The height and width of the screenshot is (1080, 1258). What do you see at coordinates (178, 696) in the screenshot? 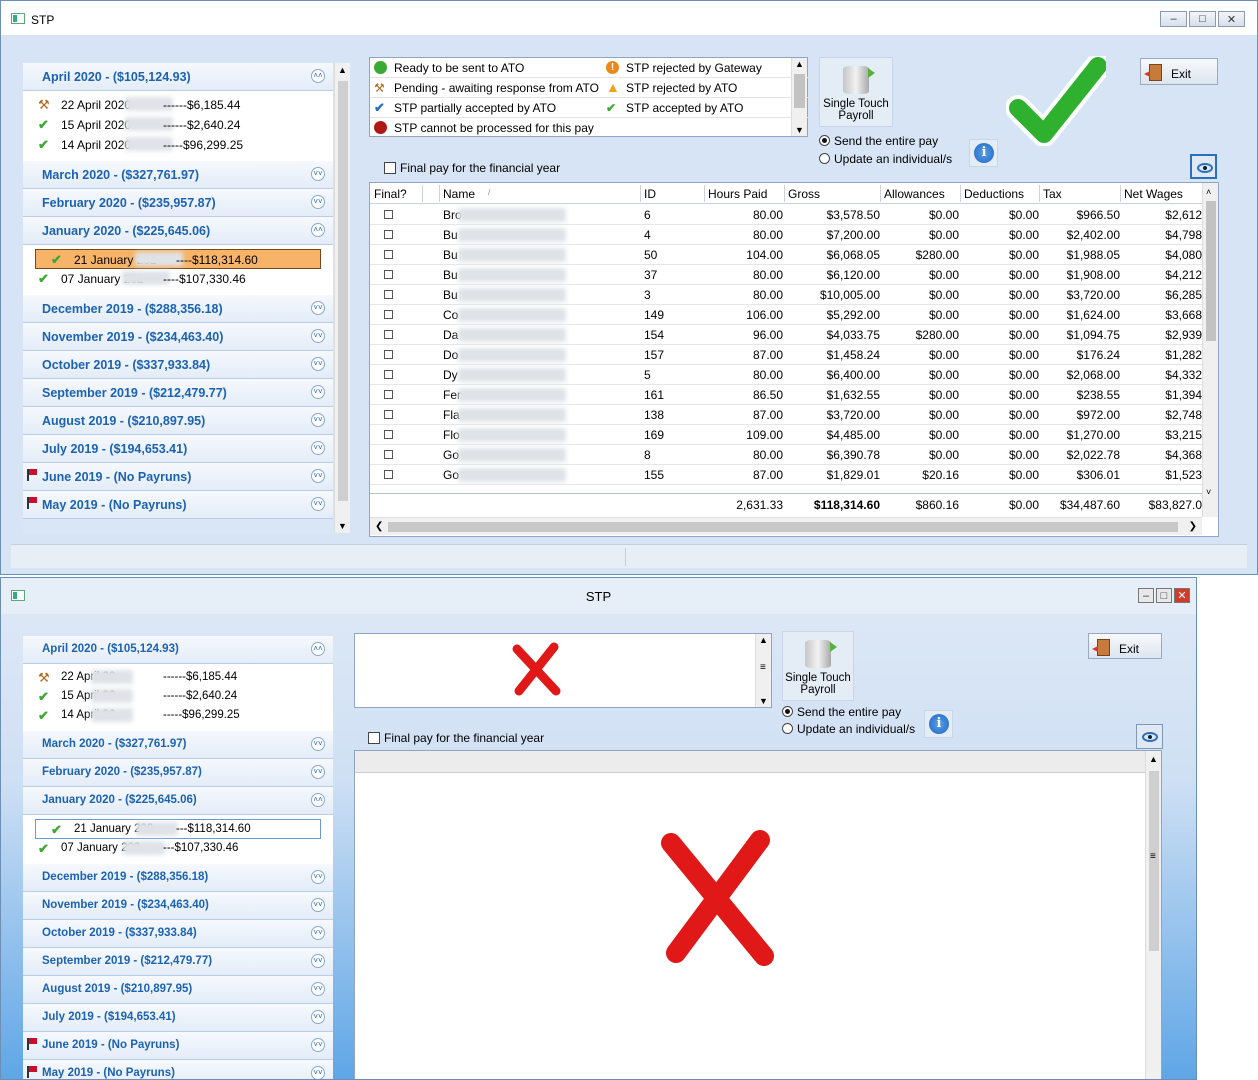
I see `payrun-item: ✔ 15 April 20 ------$2,640.24` at bounding box center [178, 696].